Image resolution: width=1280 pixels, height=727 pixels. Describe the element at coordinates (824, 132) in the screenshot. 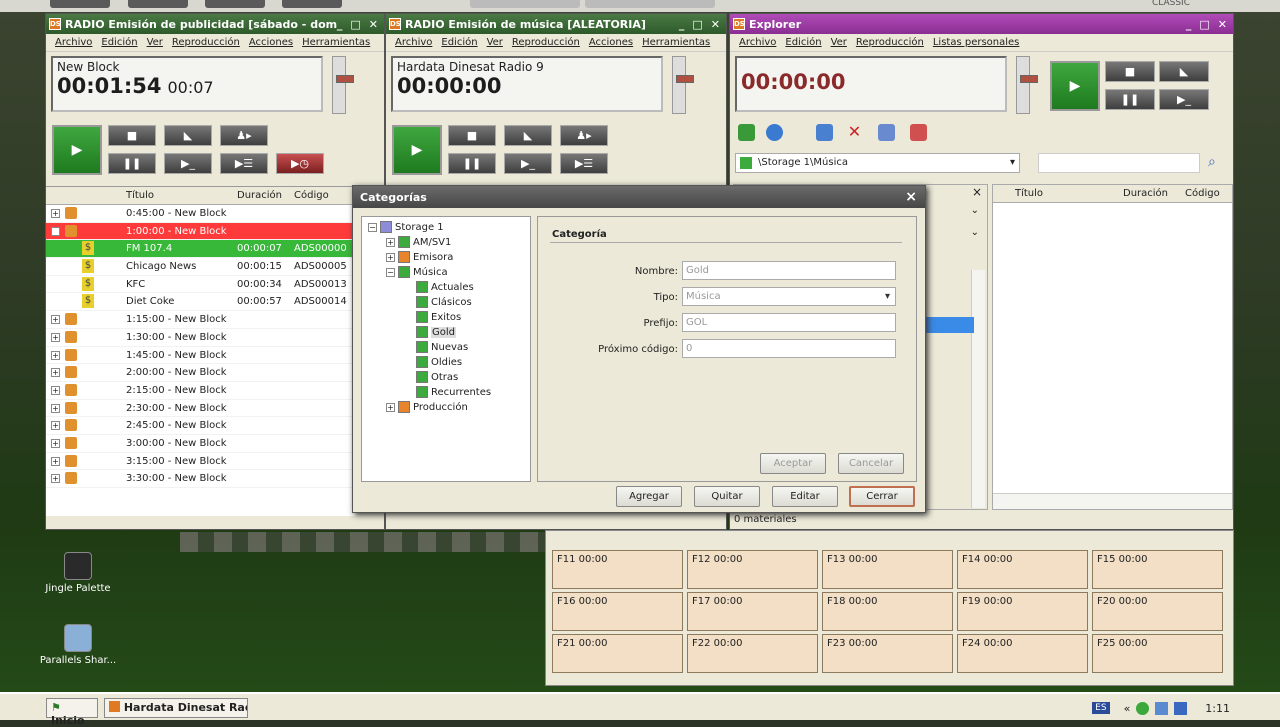

I see `edit-icon` at that location.